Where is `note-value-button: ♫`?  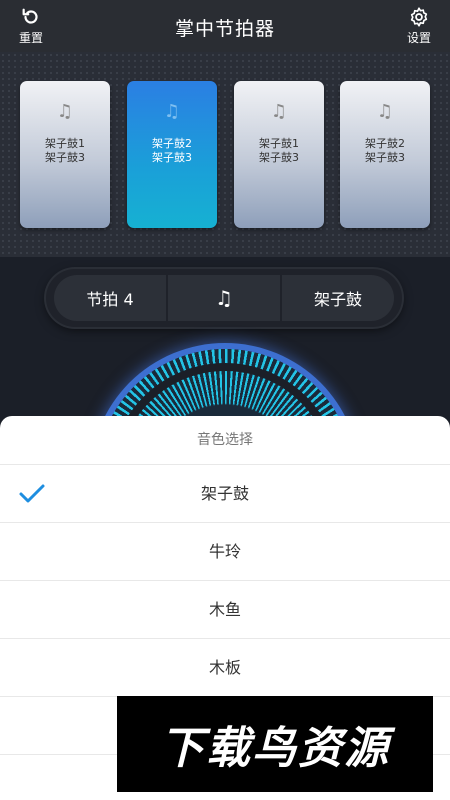
note-value-button: ♫ is located at coordinates (224, 298).